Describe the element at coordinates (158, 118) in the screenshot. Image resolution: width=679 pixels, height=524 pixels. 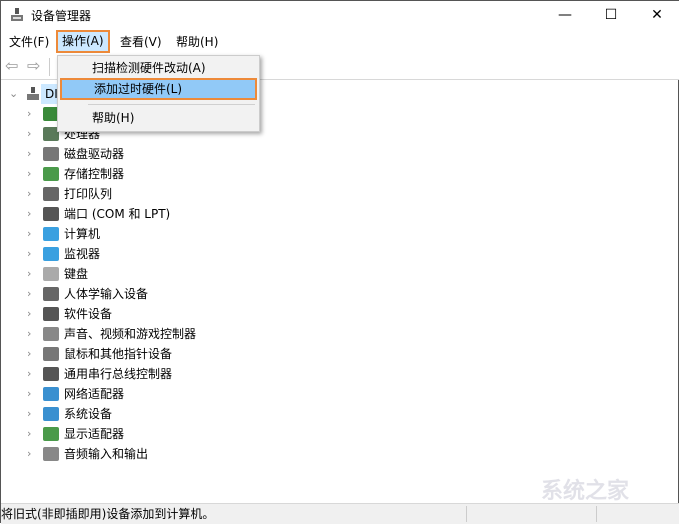
I see `menu-item-help: 帮助(H)` at that location.